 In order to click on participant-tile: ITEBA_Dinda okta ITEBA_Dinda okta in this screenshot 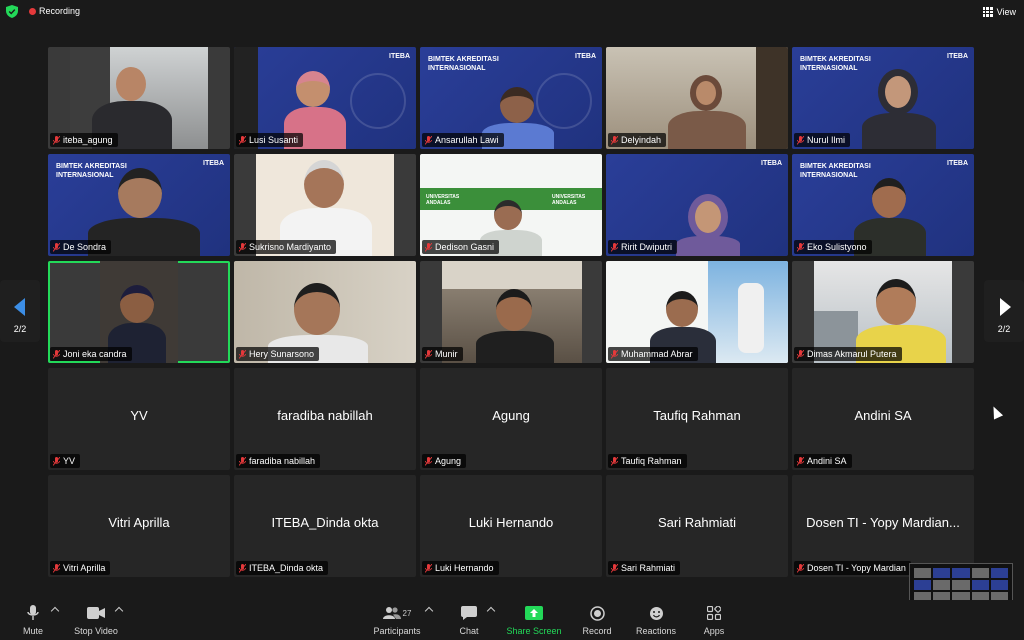, I will do `click(325, 526)`.